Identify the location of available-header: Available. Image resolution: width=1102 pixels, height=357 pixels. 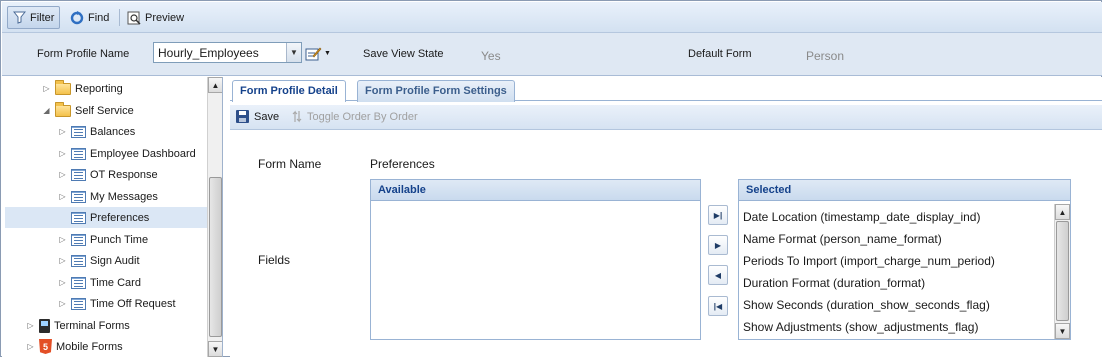
(535, 190).